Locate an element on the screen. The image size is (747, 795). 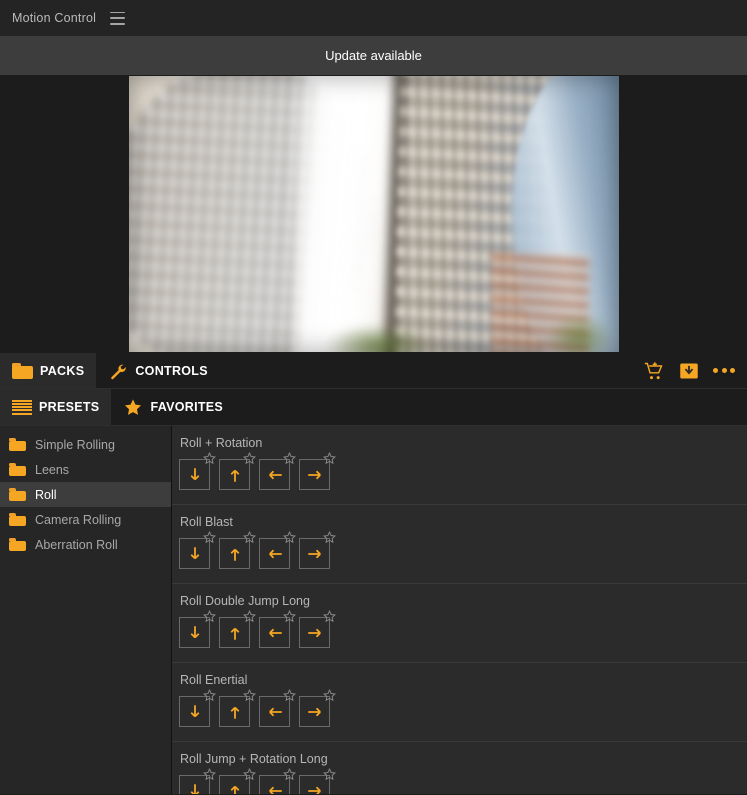
sidebar-item-leens: Leens is located at coordinates (85, 469).